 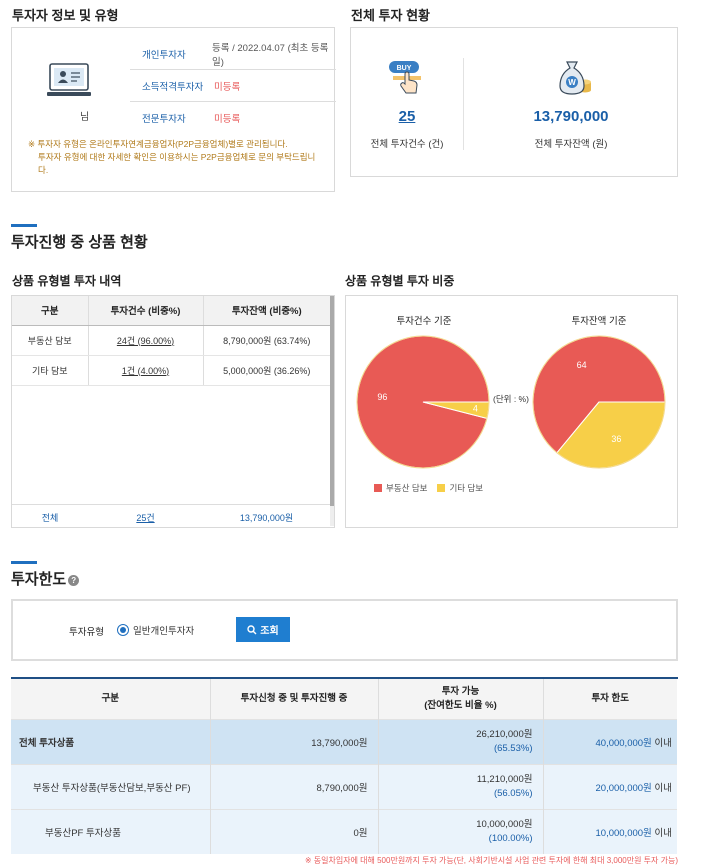 I want to click on chart-title: 상품 유형별 투자 비중, so click(x=400, y=281).